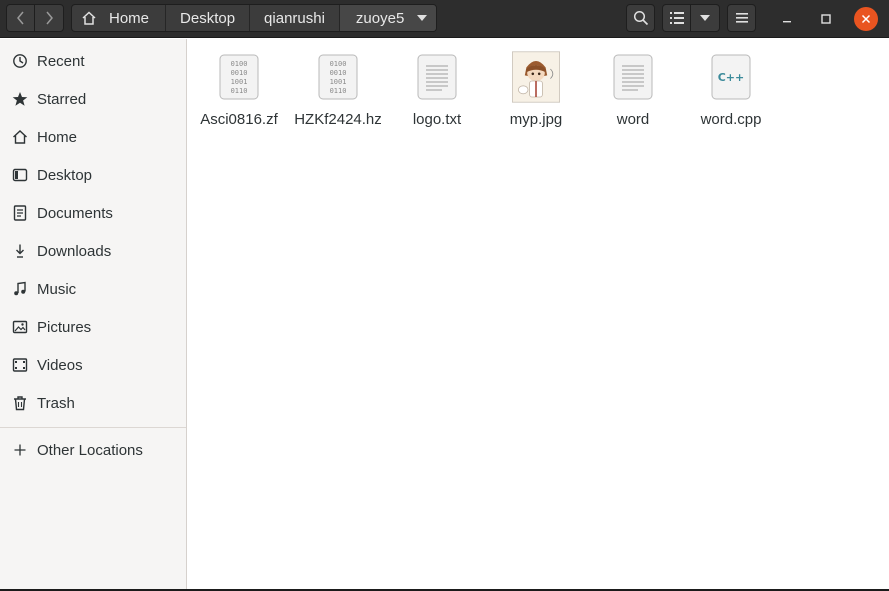 The height and width of the screenshot is (591, 889). I want to click on minimize-button, so click(787, 19).